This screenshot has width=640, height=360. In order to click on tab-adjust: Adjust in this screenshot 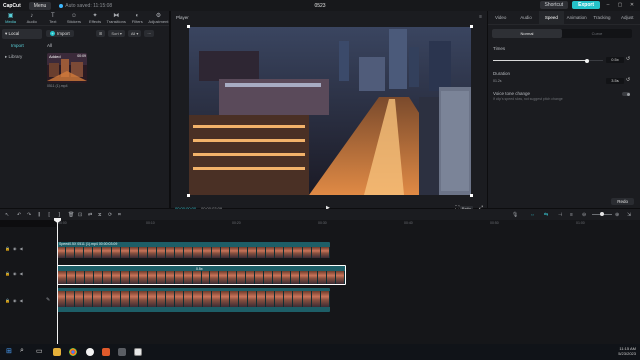, I will do `click(627, 18)`.